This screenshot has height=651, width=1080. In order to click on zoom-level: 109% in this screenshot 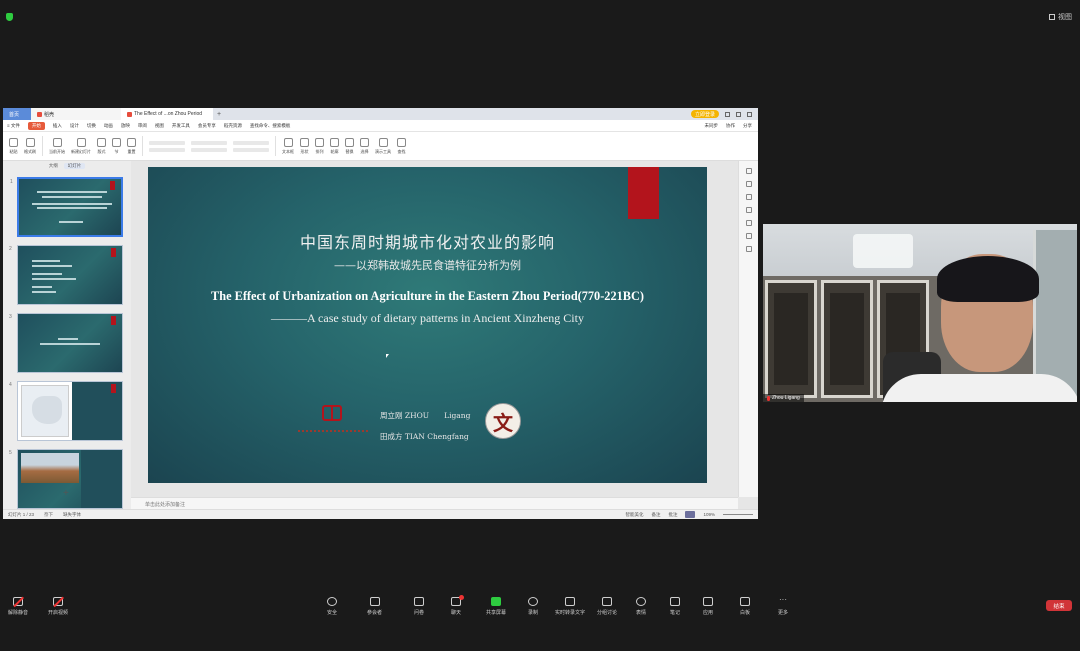, I will do `click(709, 514)`.